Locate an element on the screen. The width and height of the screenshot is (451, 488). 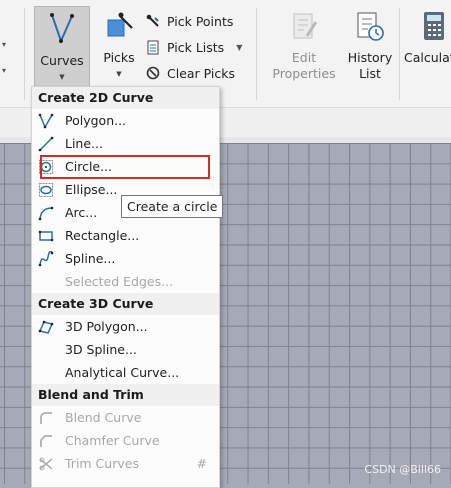
ribbon-left-dropdown-arrow: ▾ is located at coordinates (4, 44).